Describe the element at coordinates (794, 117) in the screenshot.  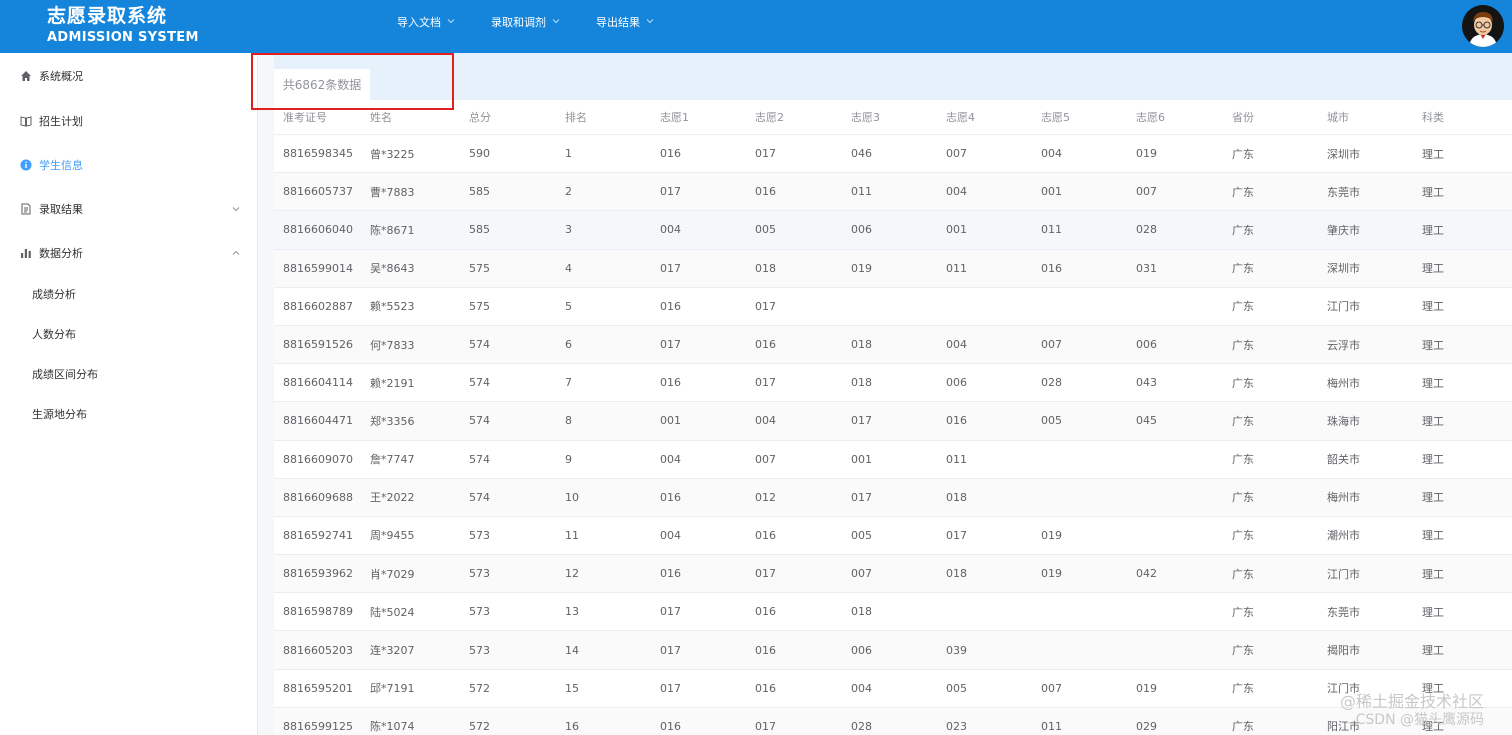
I see `column-header: 志愿2` at that location.